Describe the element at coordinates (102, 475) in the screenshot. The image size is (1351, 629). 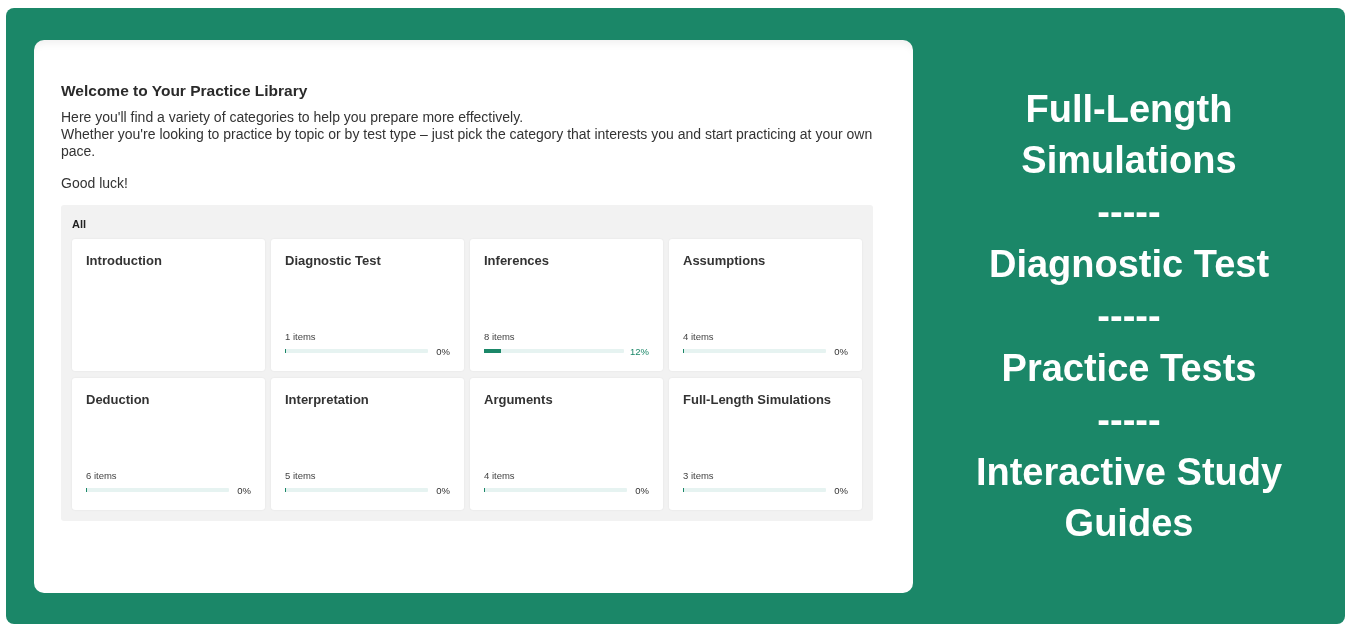
I see `item-count: 6 items` at that location.